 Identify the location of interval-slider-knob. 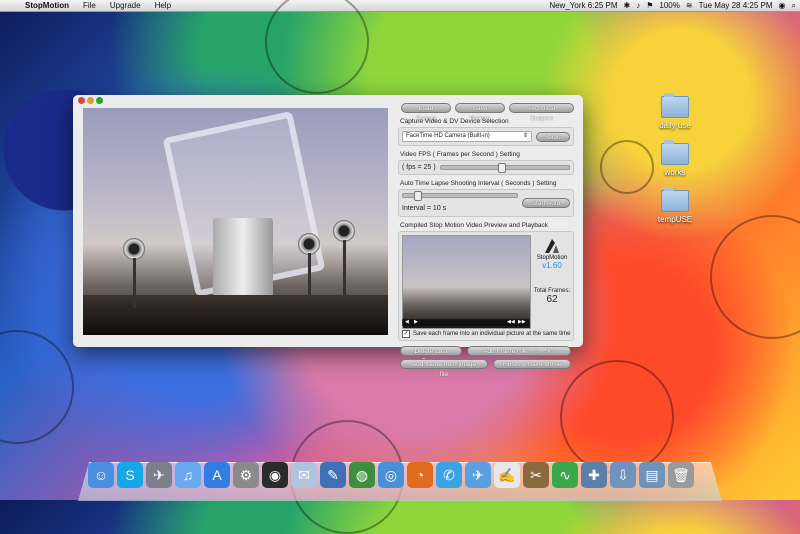
(418, 196).